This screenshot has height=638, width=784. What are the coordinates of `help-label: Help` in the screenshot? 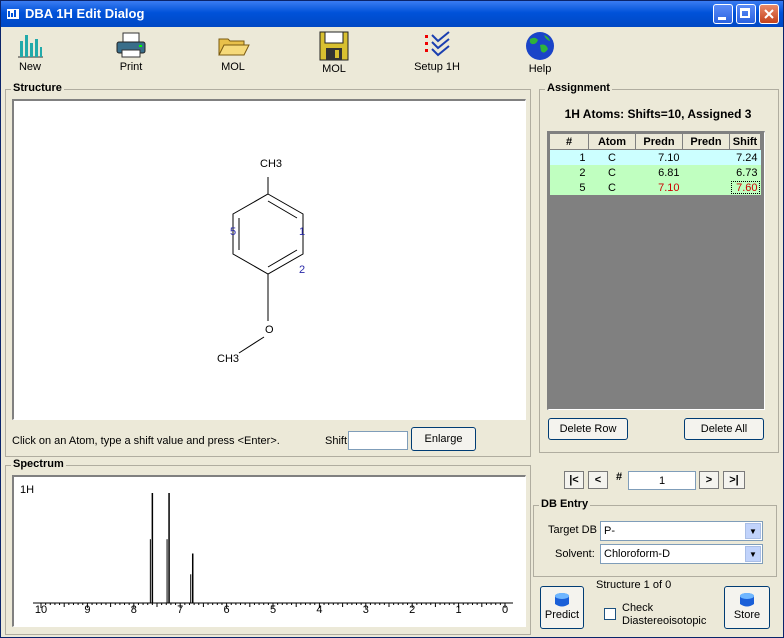 It's located at (540, 69).